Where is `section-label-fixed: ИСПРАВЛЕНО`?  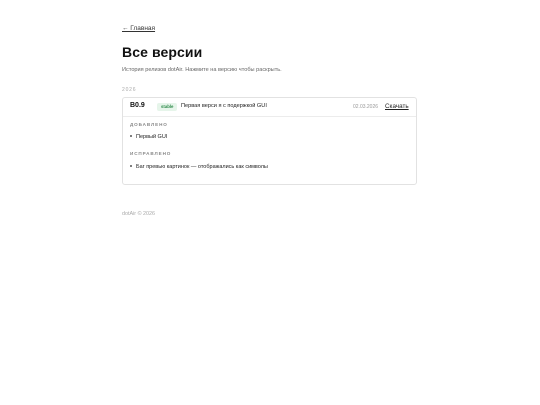 section-label-fixed: ИСПРАВЛЕНО is located at coordinates (151, 153).